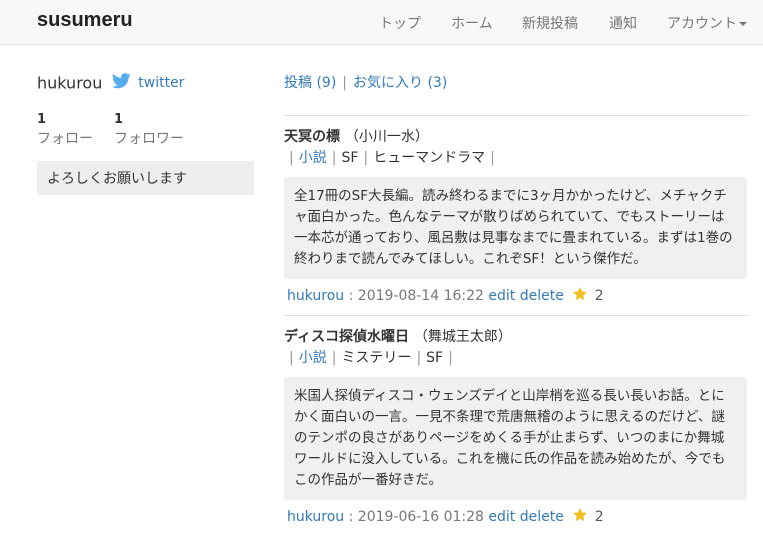  Describe the element at coordinates (429, 158) in the screenshot. I see `tag-human-drama: ヒューマンドラマ` at that location.